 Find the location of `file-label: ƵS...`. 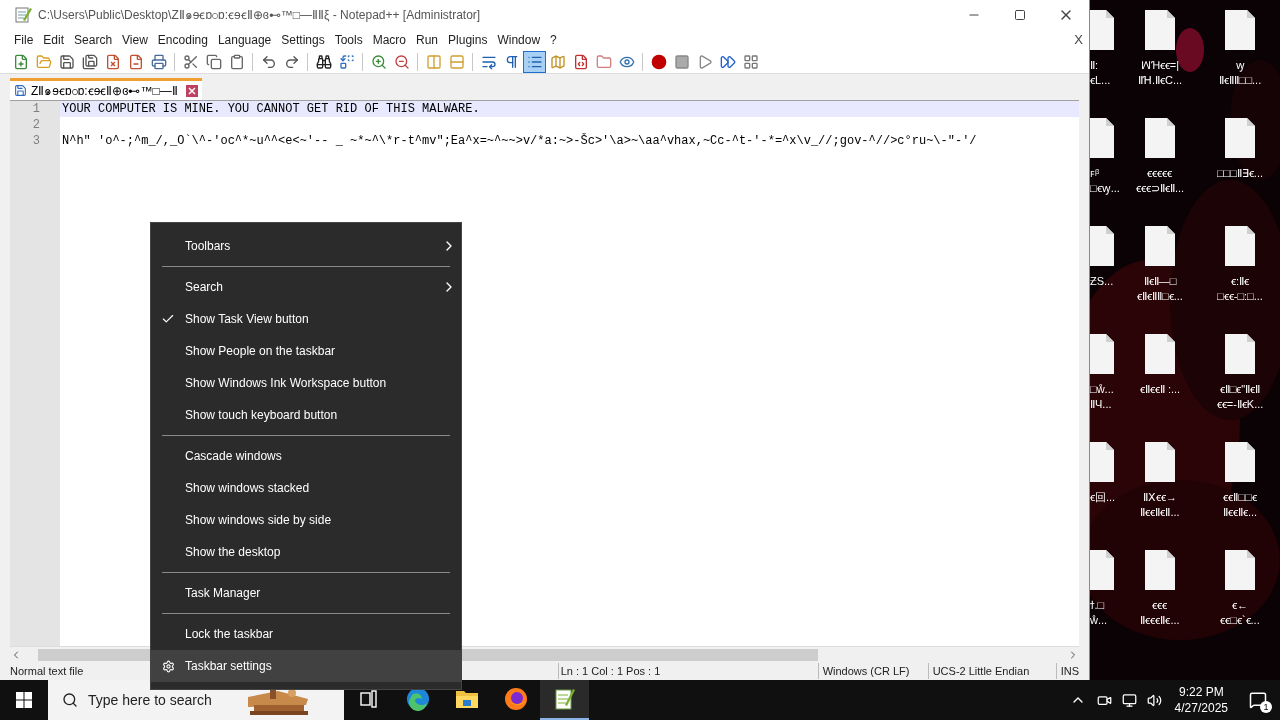

file-label: ƵS... is located at coordinates (1102, 281).